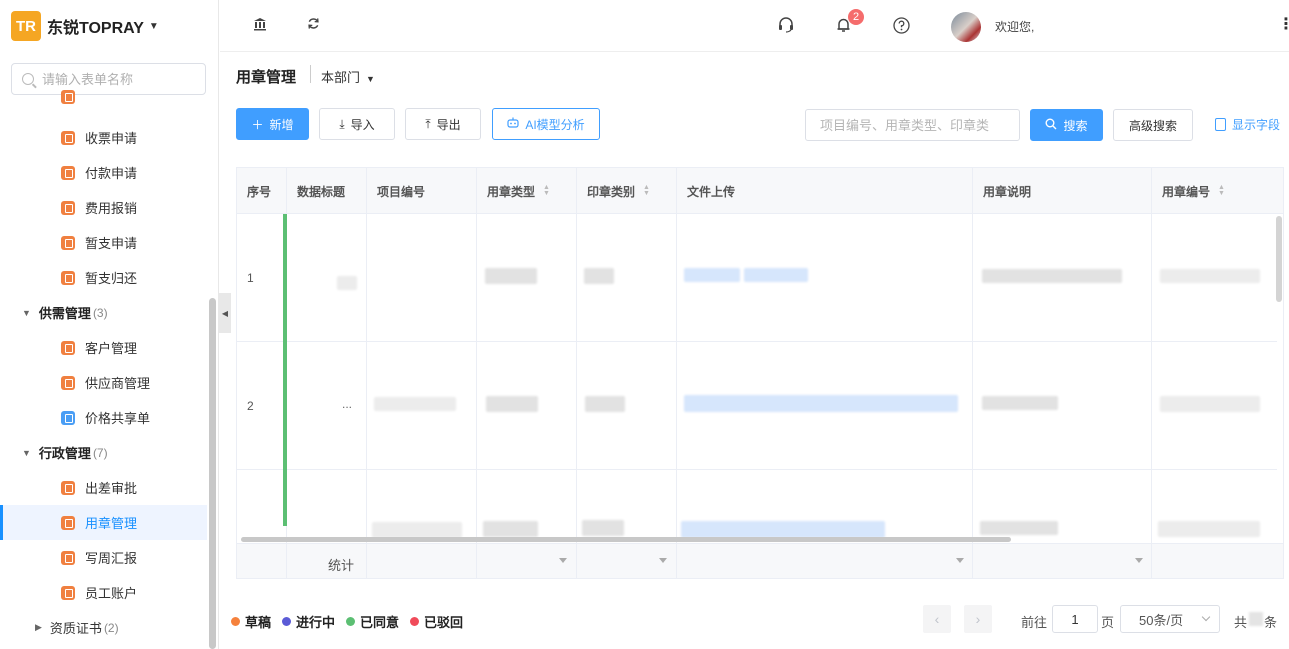 The width and height of the screenshot is (1289, 649). Describe the element at coordinates (1075, 619) in the screenshot. I see `page-number-input: 1` at that location.